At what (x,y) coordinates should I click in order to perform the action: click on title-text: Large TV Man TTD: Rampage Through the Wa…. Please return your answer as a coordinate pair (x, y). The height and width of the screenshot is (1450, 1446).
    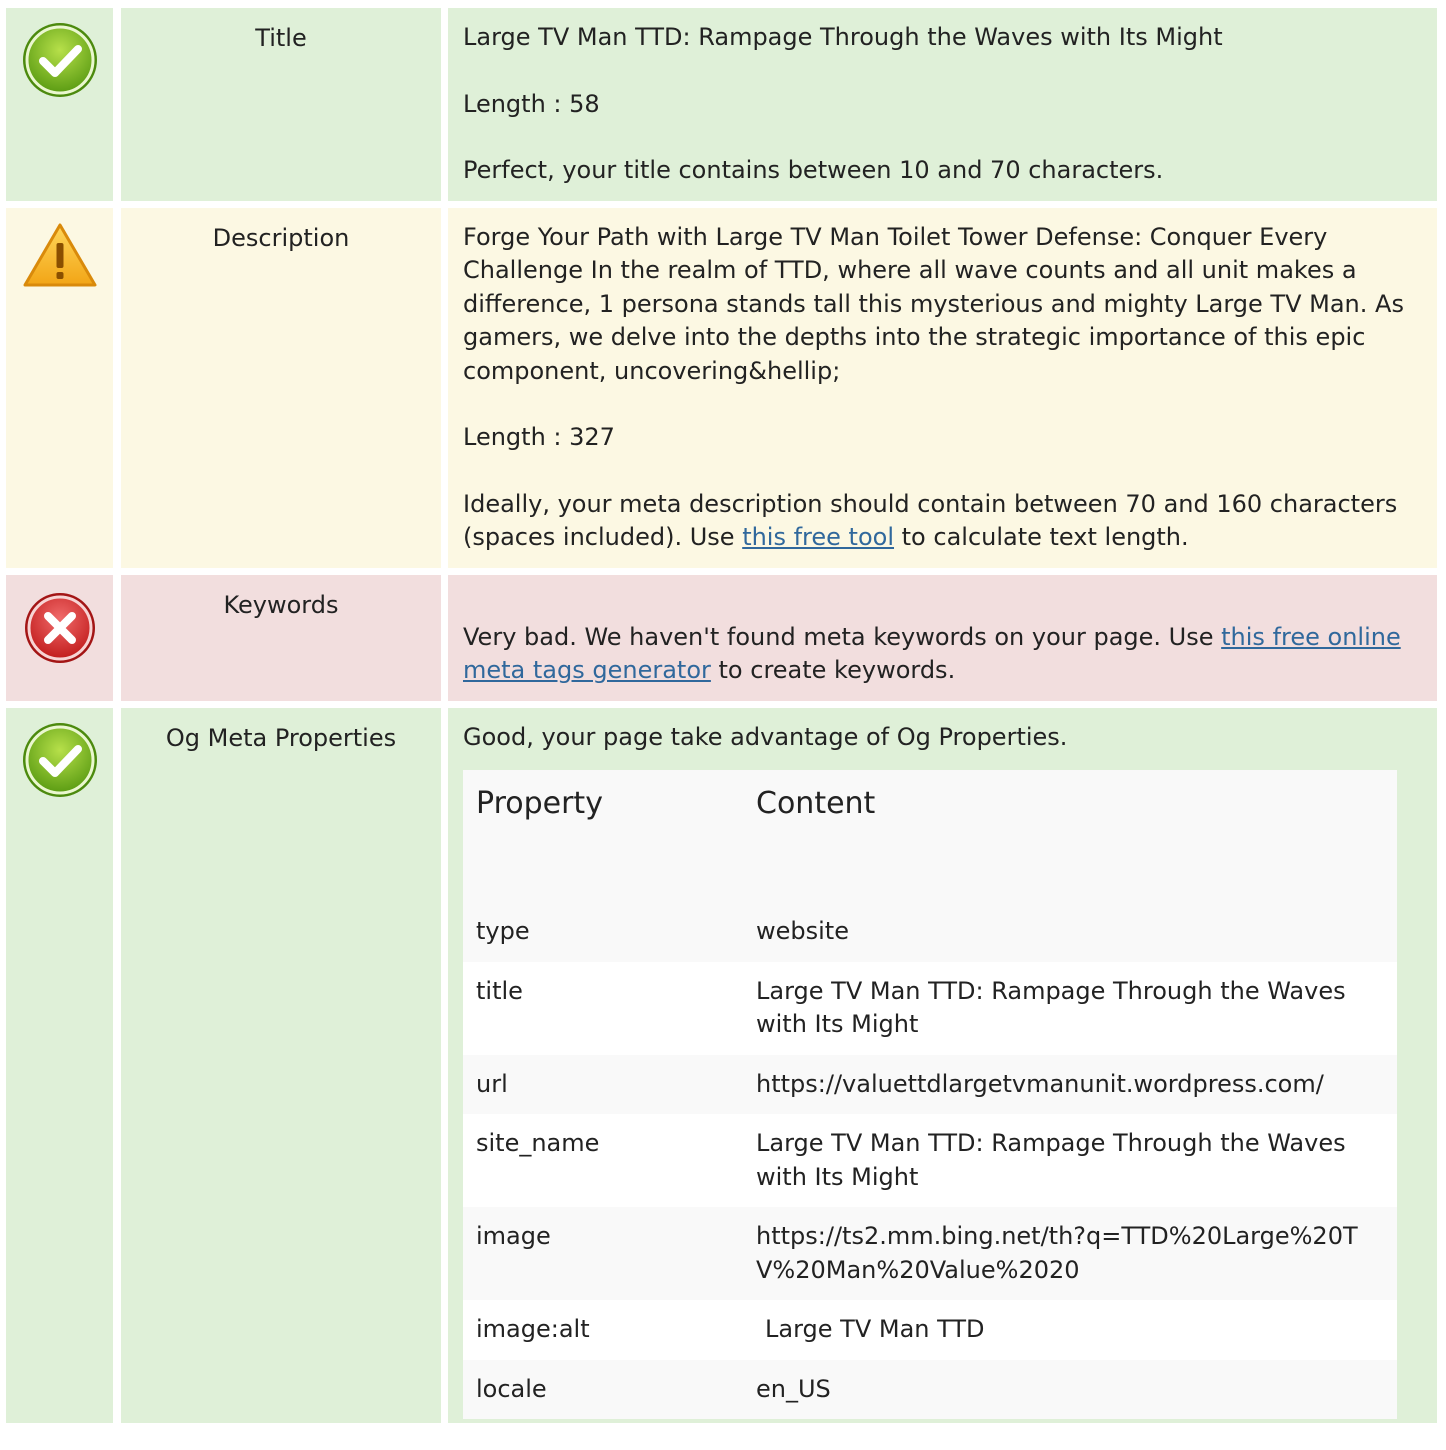
    Looking at the image, I should click on (843, 37).